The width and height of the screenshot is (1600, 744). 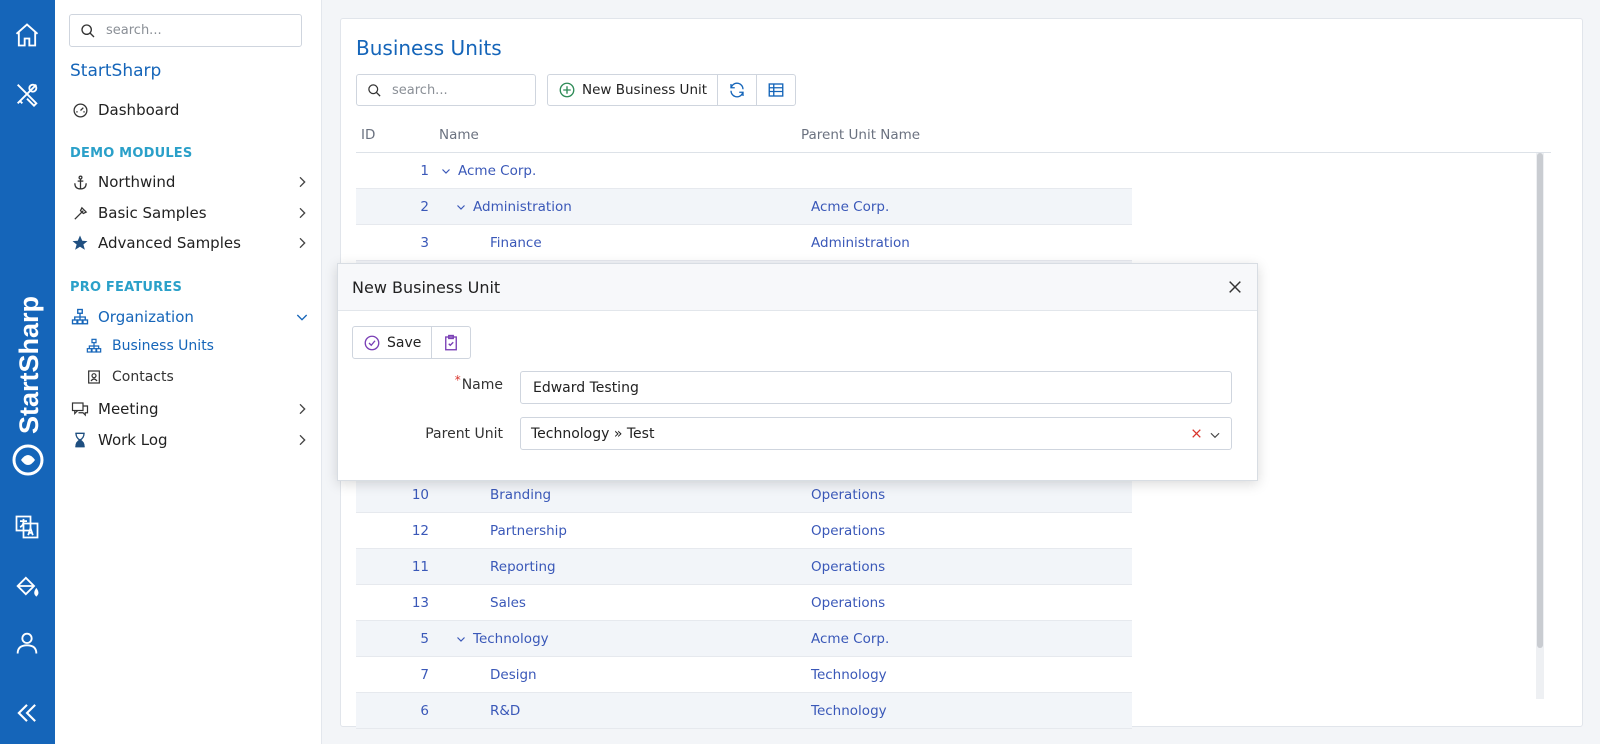 I want to click on gauge-icon, so click(x=80, y=110).